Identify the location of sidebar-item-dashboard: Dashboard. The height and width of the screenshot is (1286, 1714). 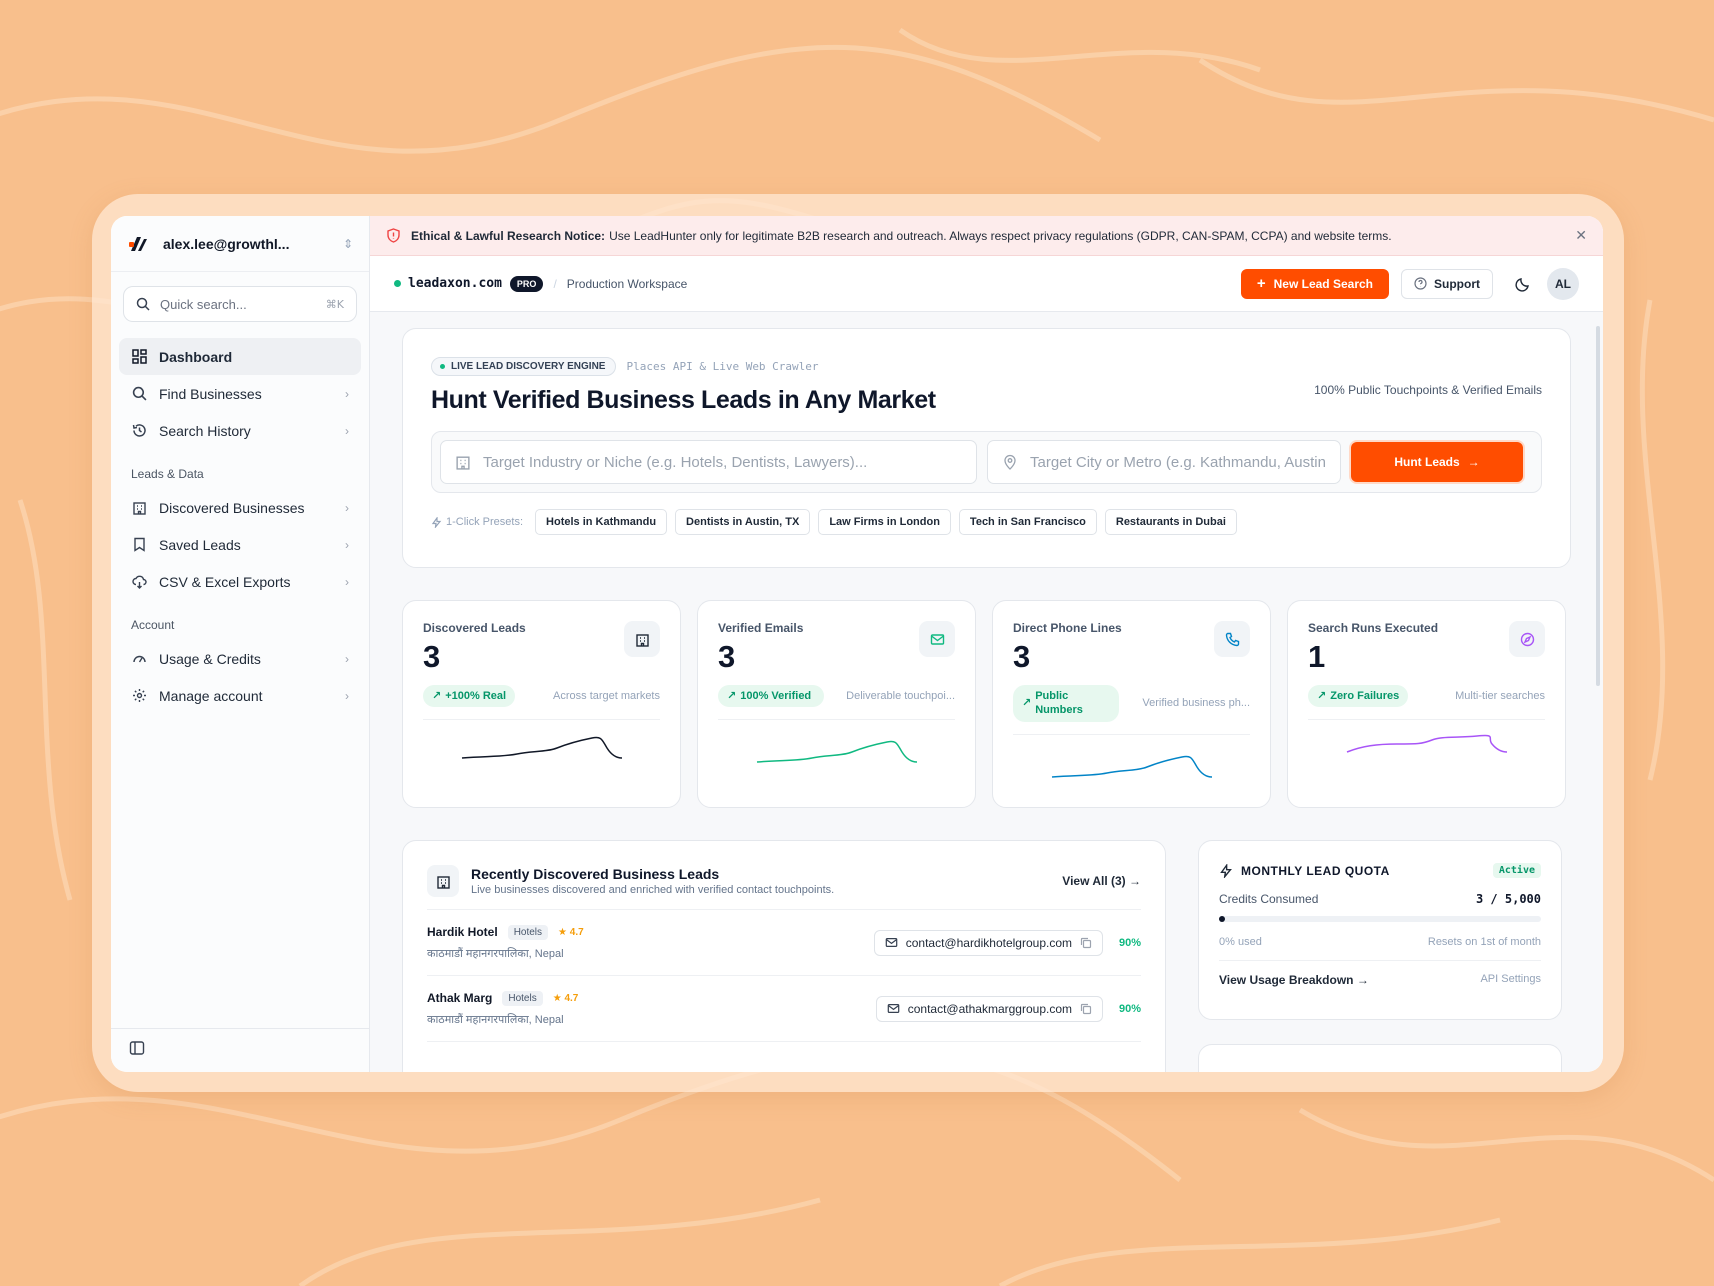
(240, 356).